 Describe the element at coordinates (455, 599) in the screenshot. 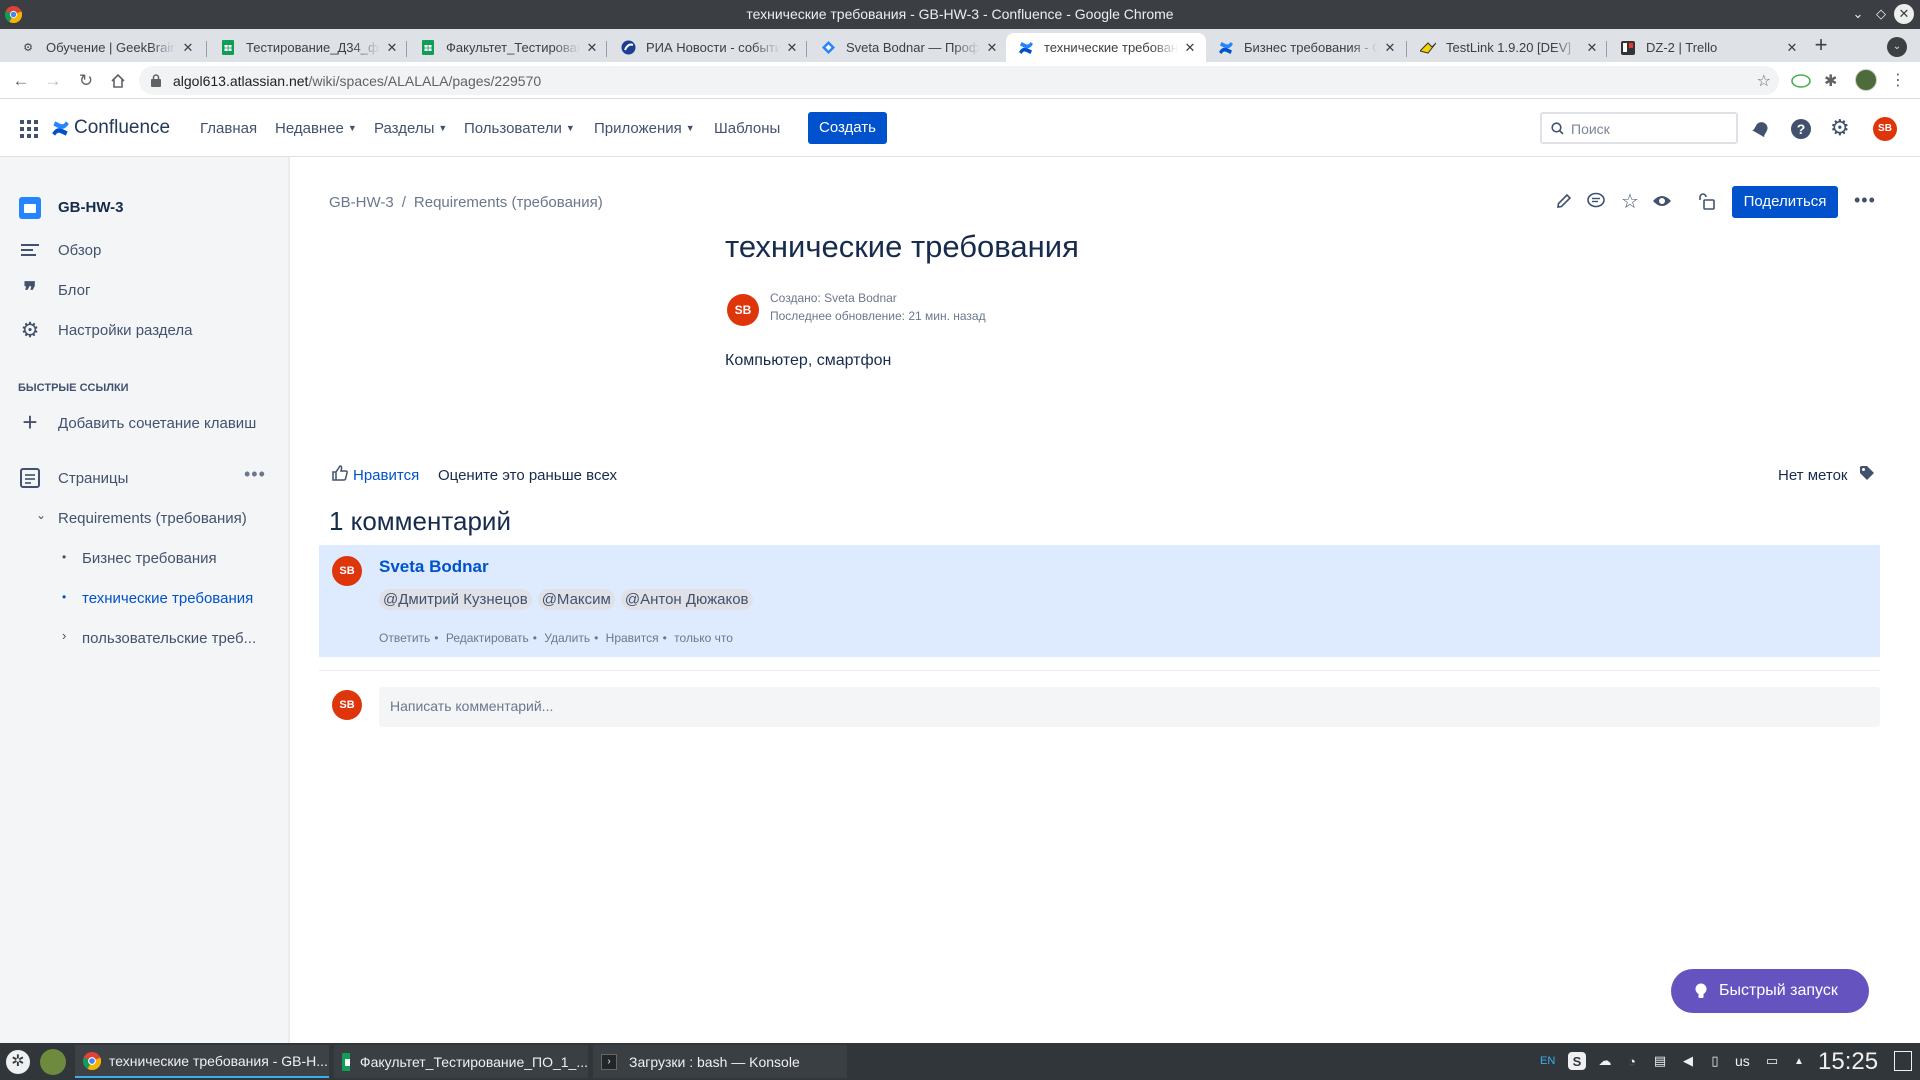

I see `mention: @Дмитрий Кузнецов` at that location.